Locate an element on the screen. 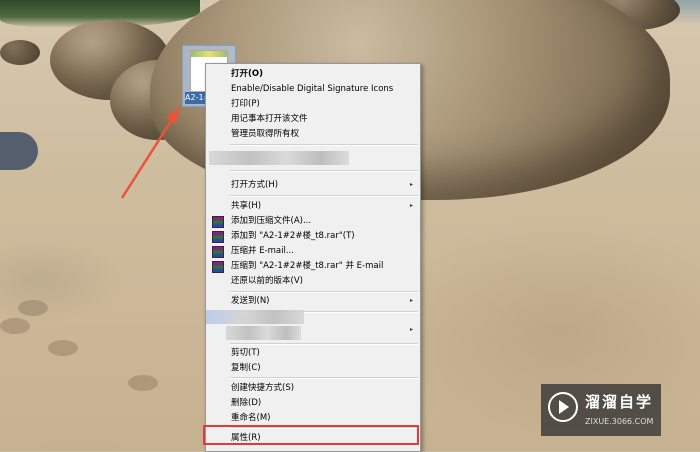 This screenshot has height=452, width=700. watermark-url: ZIXUE.3066.COM is located at coordinates (619, 421).